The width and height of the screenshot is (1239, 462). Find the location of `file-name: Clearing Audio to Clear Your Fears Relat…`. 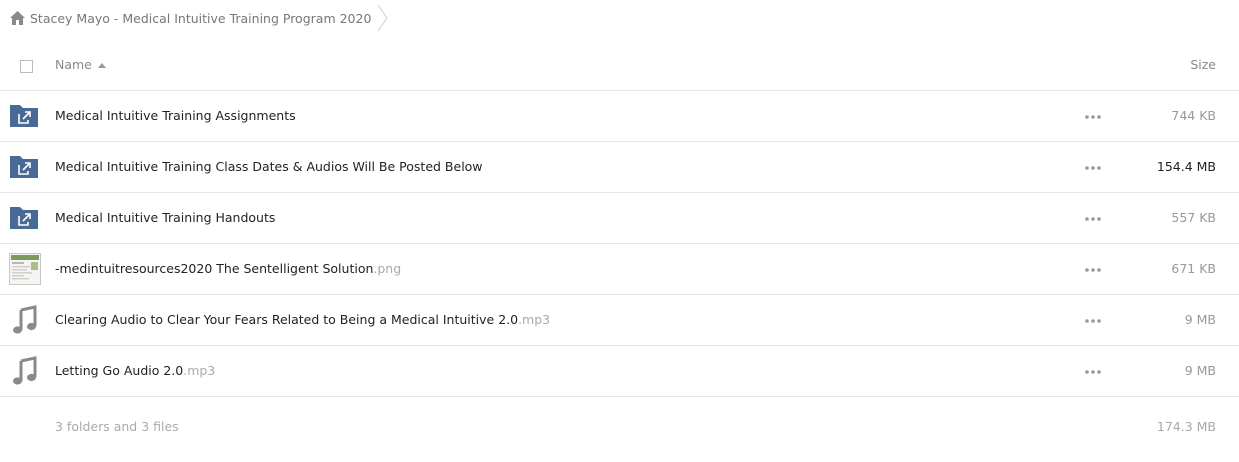

file-name: Clearing Audio to Clear Your Fears Relat… is located at coordinates (302, 320).